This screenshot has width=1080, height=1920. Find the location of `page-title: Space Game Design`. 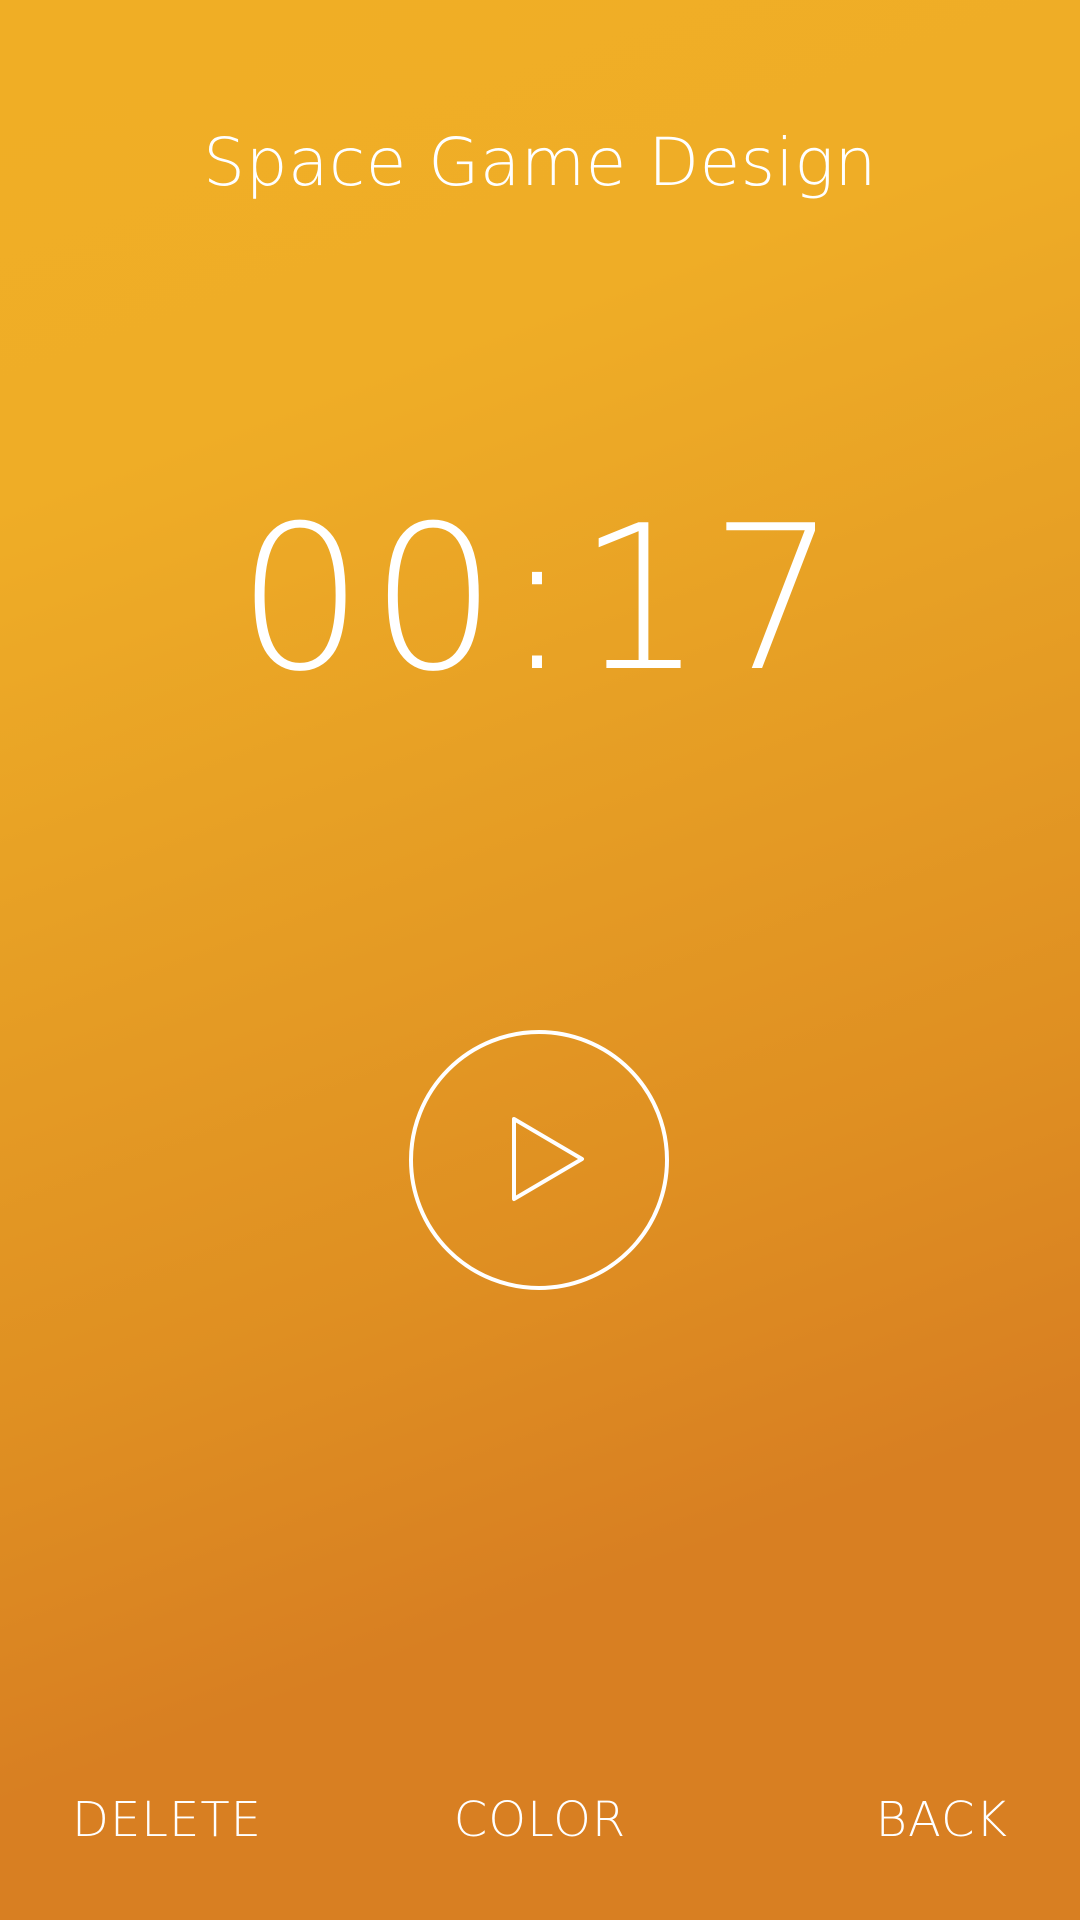

page-title: Space Game Design is located at coordinates (540, 162).